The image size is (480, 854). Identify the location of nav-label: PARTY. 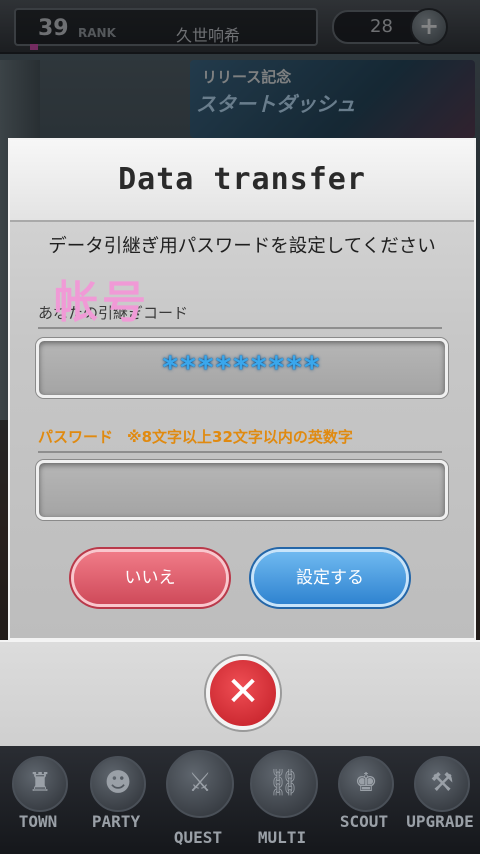
(116, 821).